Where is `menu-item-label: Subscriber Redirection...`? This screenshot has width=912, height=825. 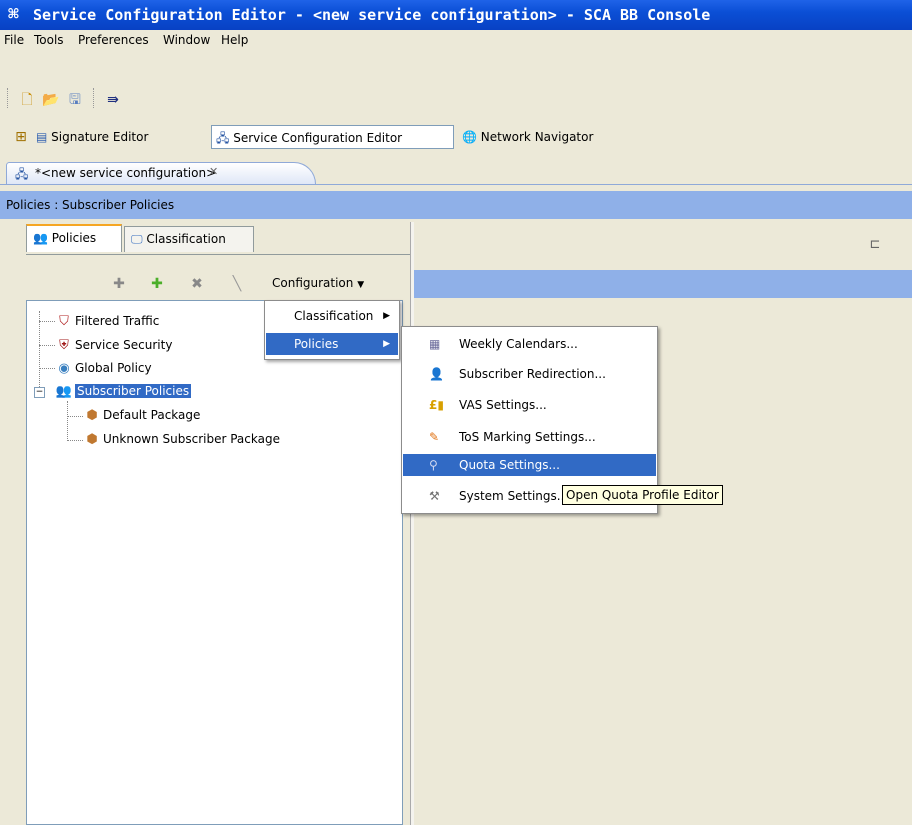
menu-item-label: Subscriber Redirection... is located at coordinates (532, 374).